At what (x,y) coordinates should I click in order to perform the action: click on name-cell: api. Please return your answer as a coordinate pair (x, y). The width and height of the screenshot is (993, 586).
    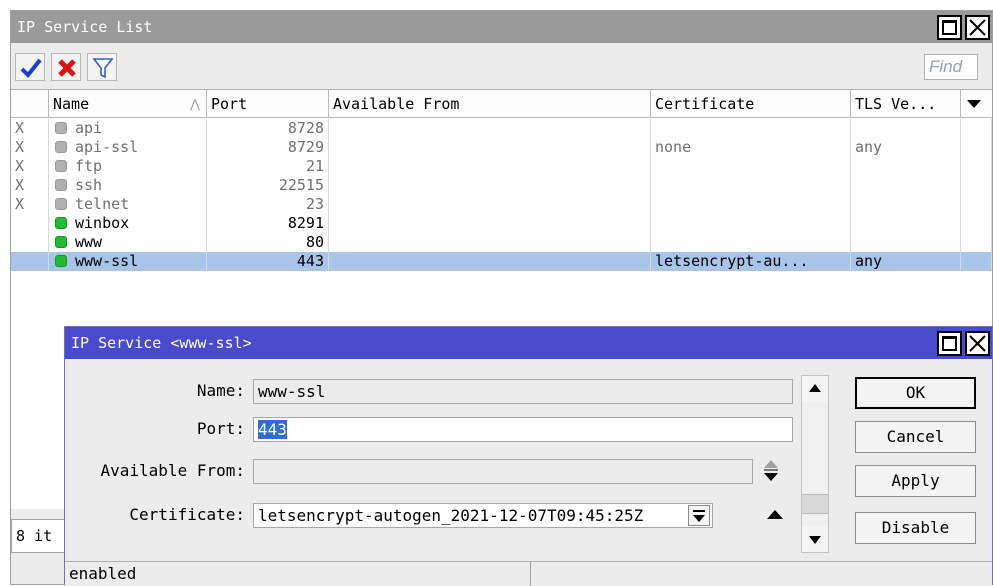
    Looking at the image, I should click on (128, 128).